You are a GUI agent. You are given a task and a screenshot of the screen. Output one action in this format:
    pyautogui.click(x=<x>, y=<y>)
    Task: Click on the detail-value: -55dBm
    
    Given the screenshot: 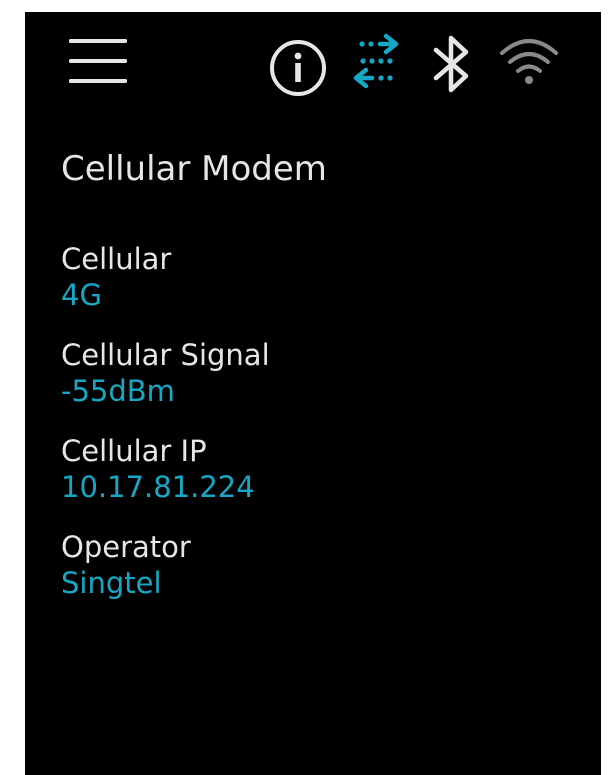 What is the action you would take?
    pyautogui.click(x=118, y=391)
    